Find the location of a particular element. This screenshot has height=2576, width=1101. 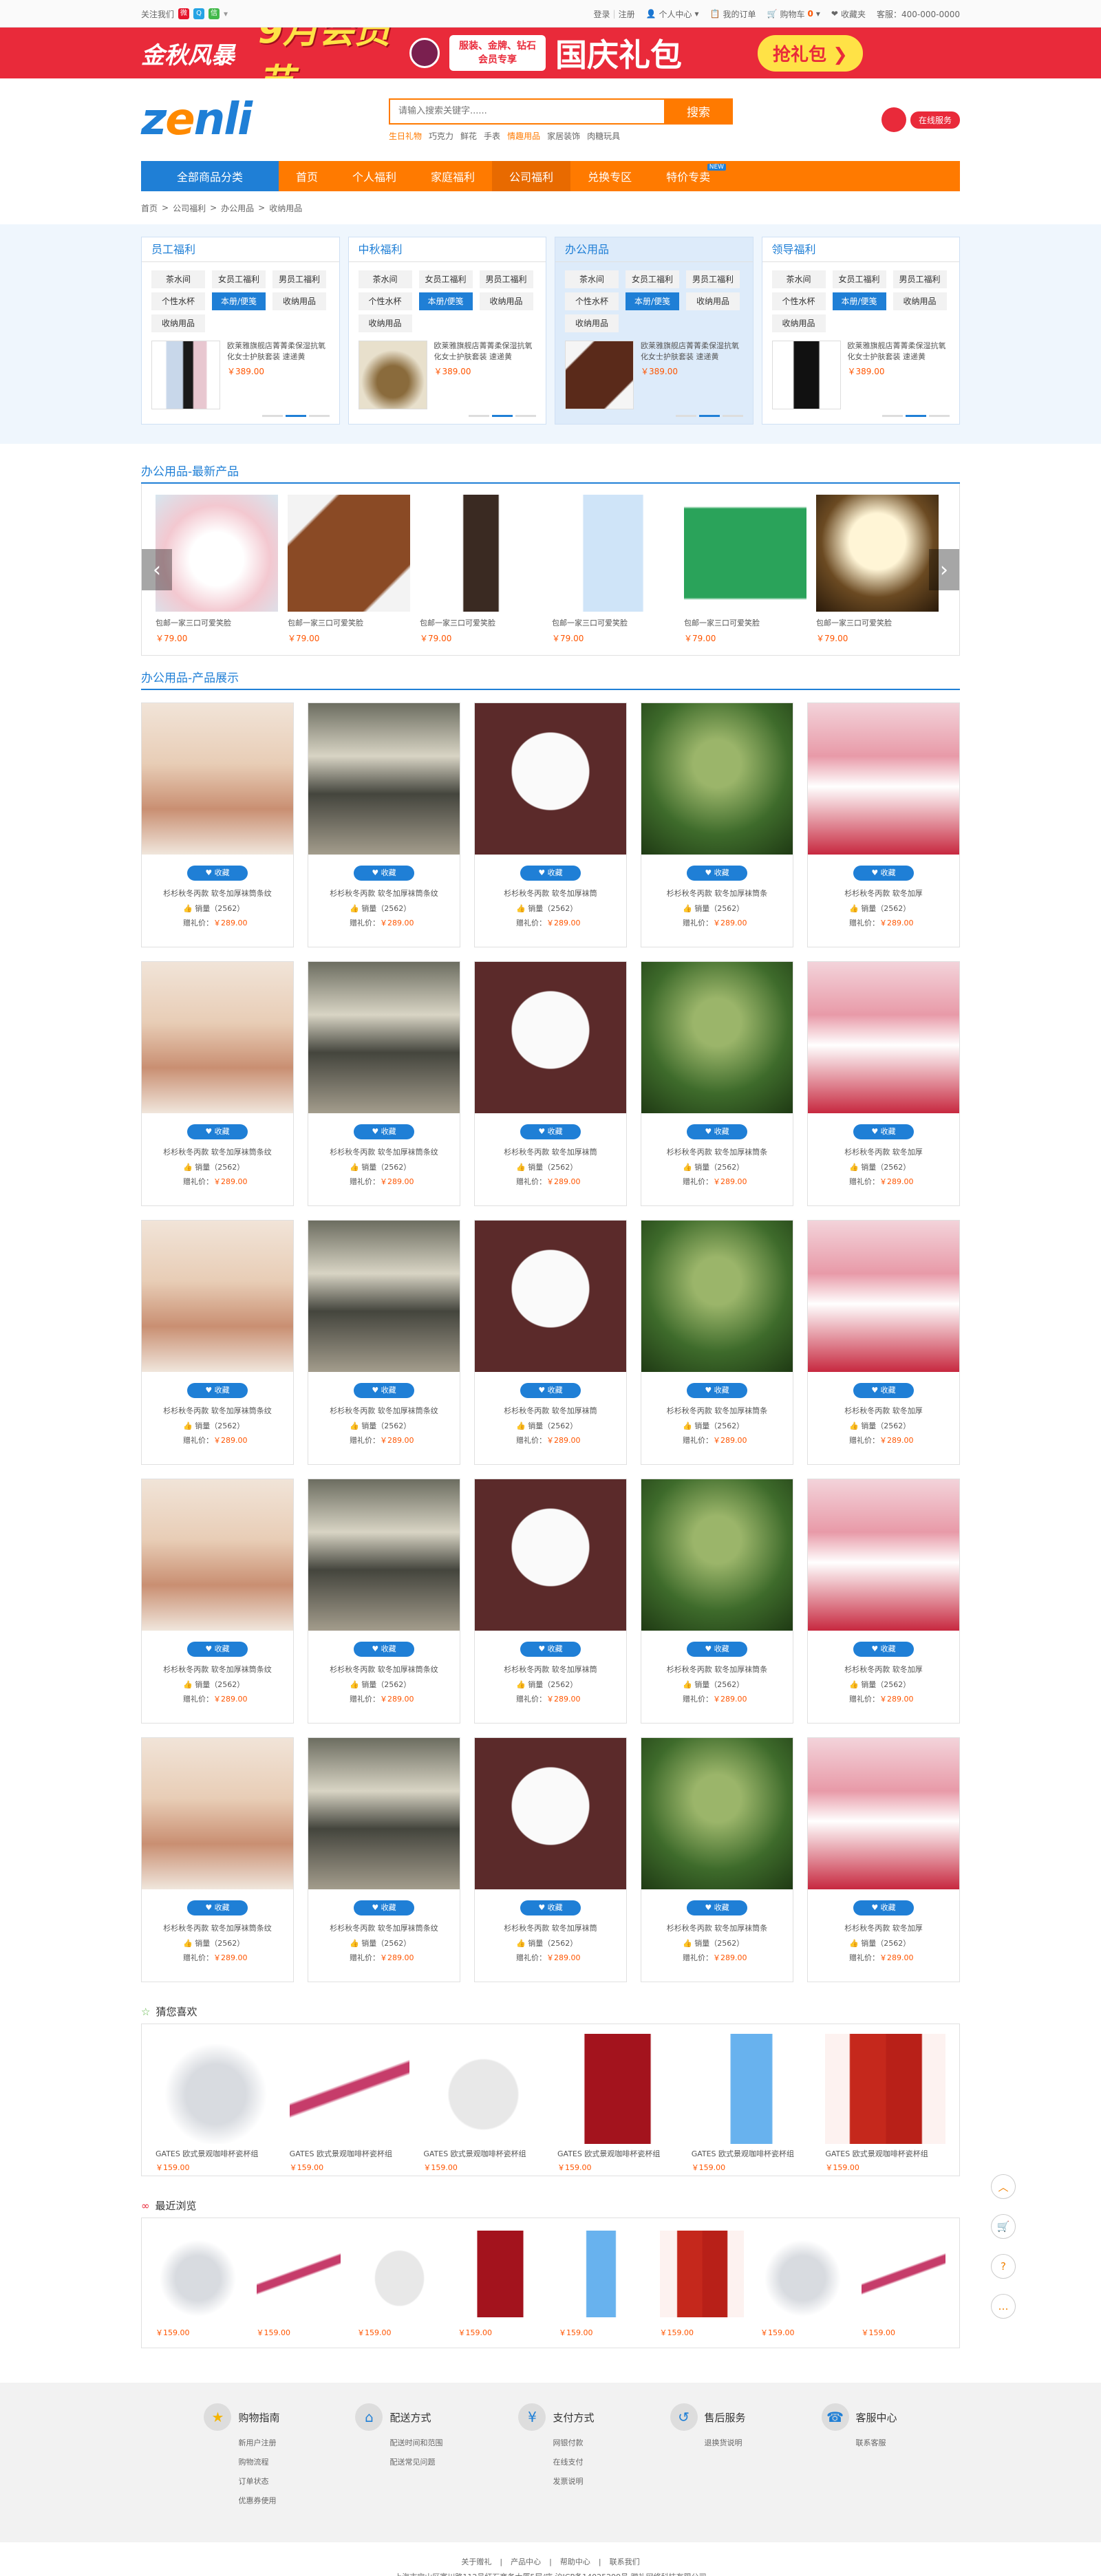

nav-exchange: 兑换专区 is located at coordinates (609, 176).